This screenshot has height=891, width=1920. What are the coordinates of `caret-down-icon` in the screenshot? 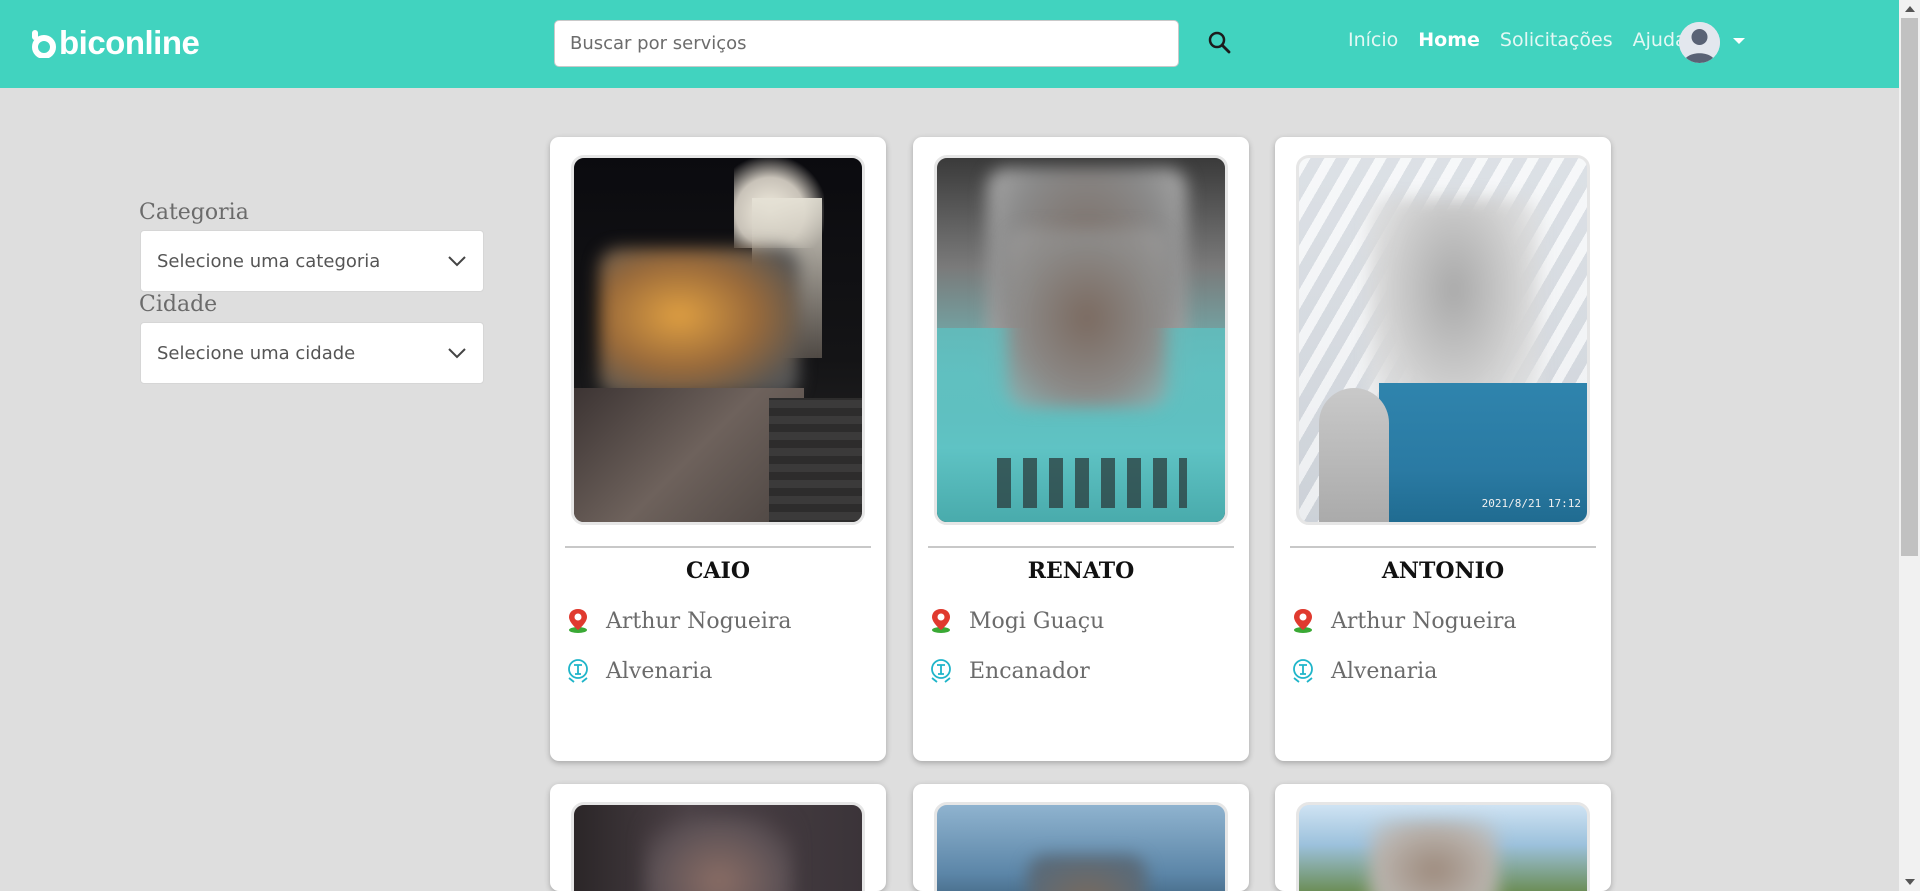 It's located at (1739, 41).